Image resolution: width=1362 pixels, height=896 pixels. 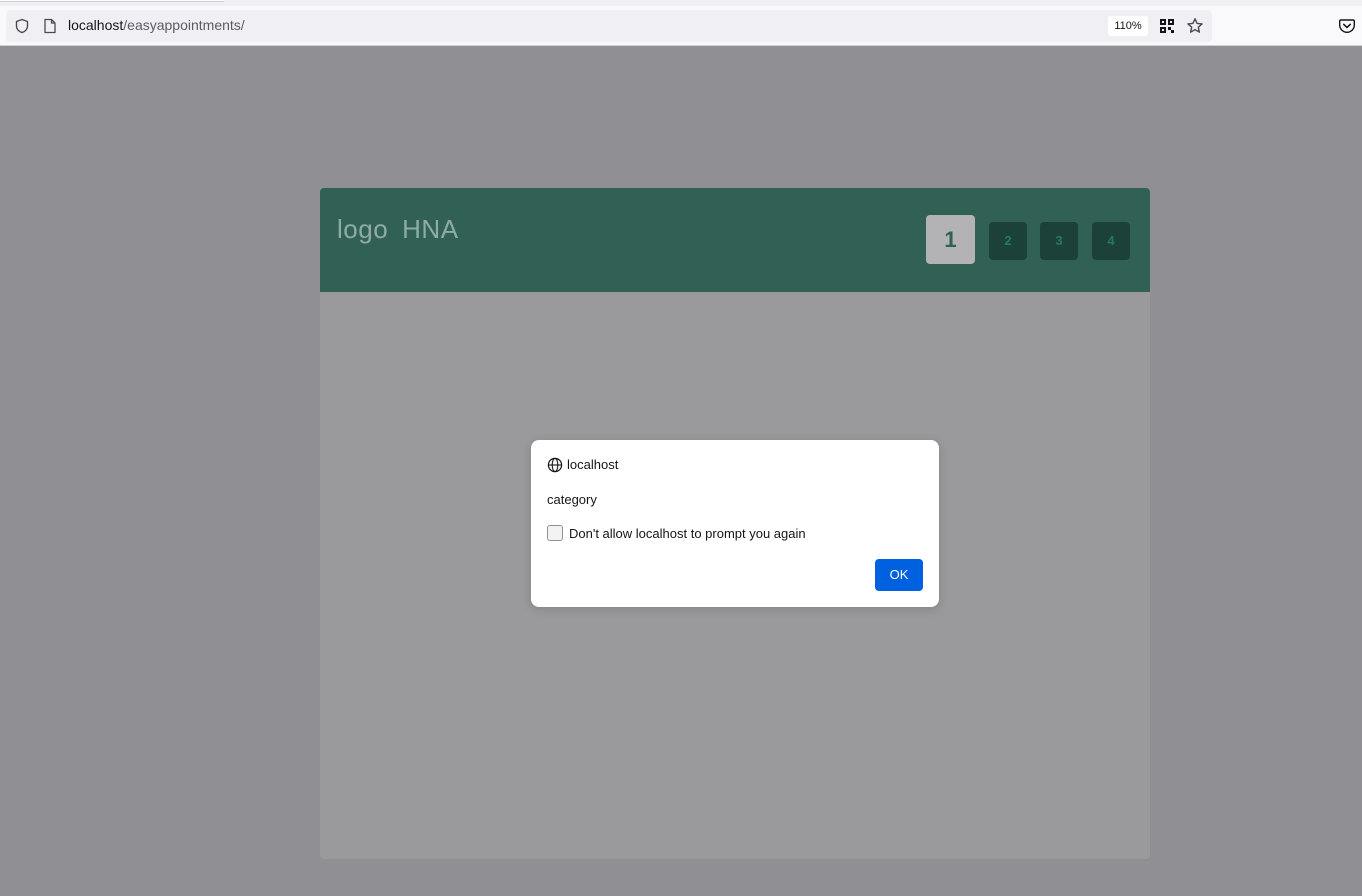 I want to click on shield-icon, so click(x=22, y=26).